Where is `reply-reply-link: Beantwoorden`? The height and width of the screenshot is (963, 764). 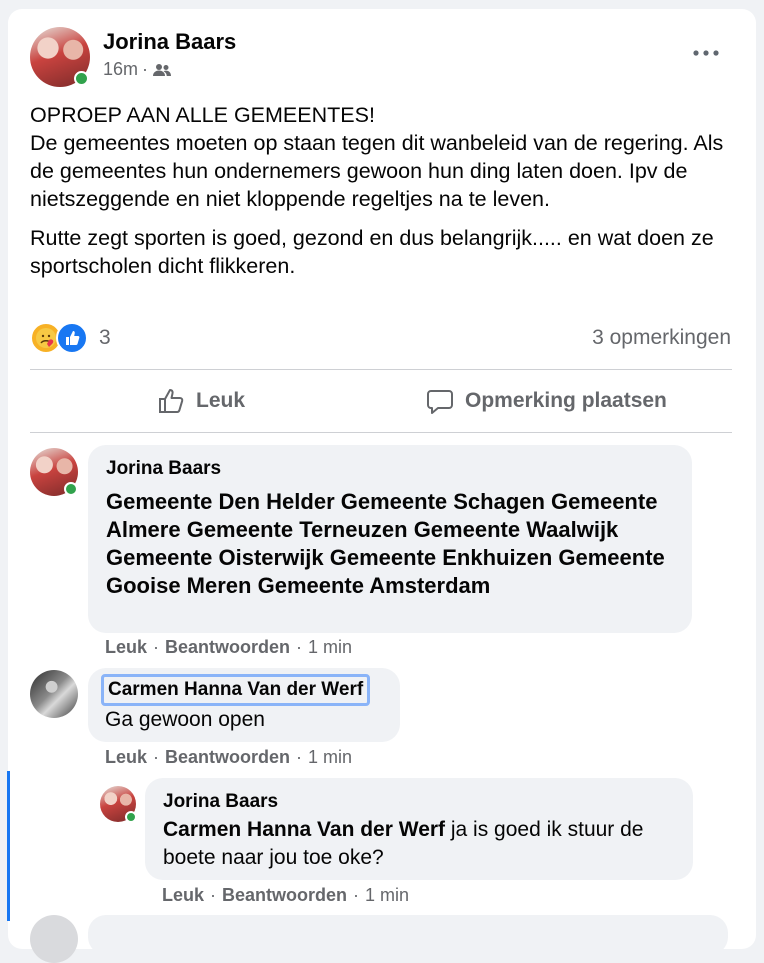 reply-reply-link: Beantwoorden is located at coordinates (284, 895).